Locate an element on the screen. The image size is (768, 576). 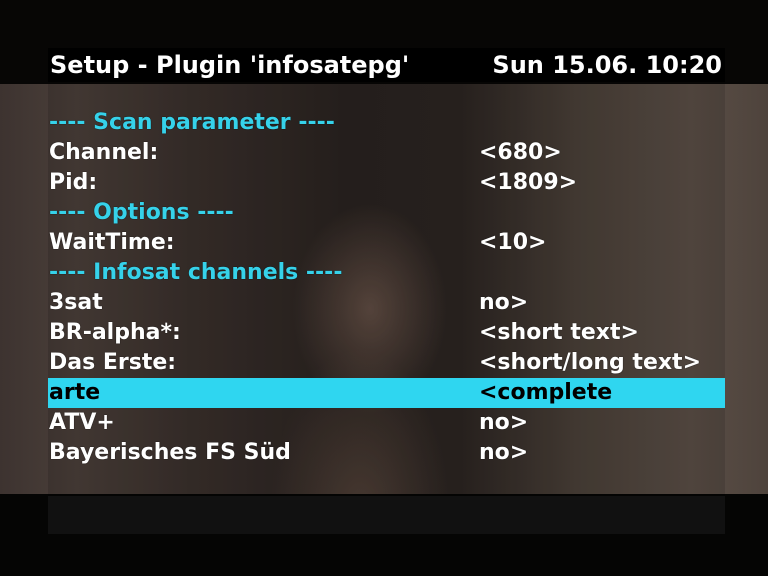
menu-item-label: ATV+ is located at coordinates (82, 422).